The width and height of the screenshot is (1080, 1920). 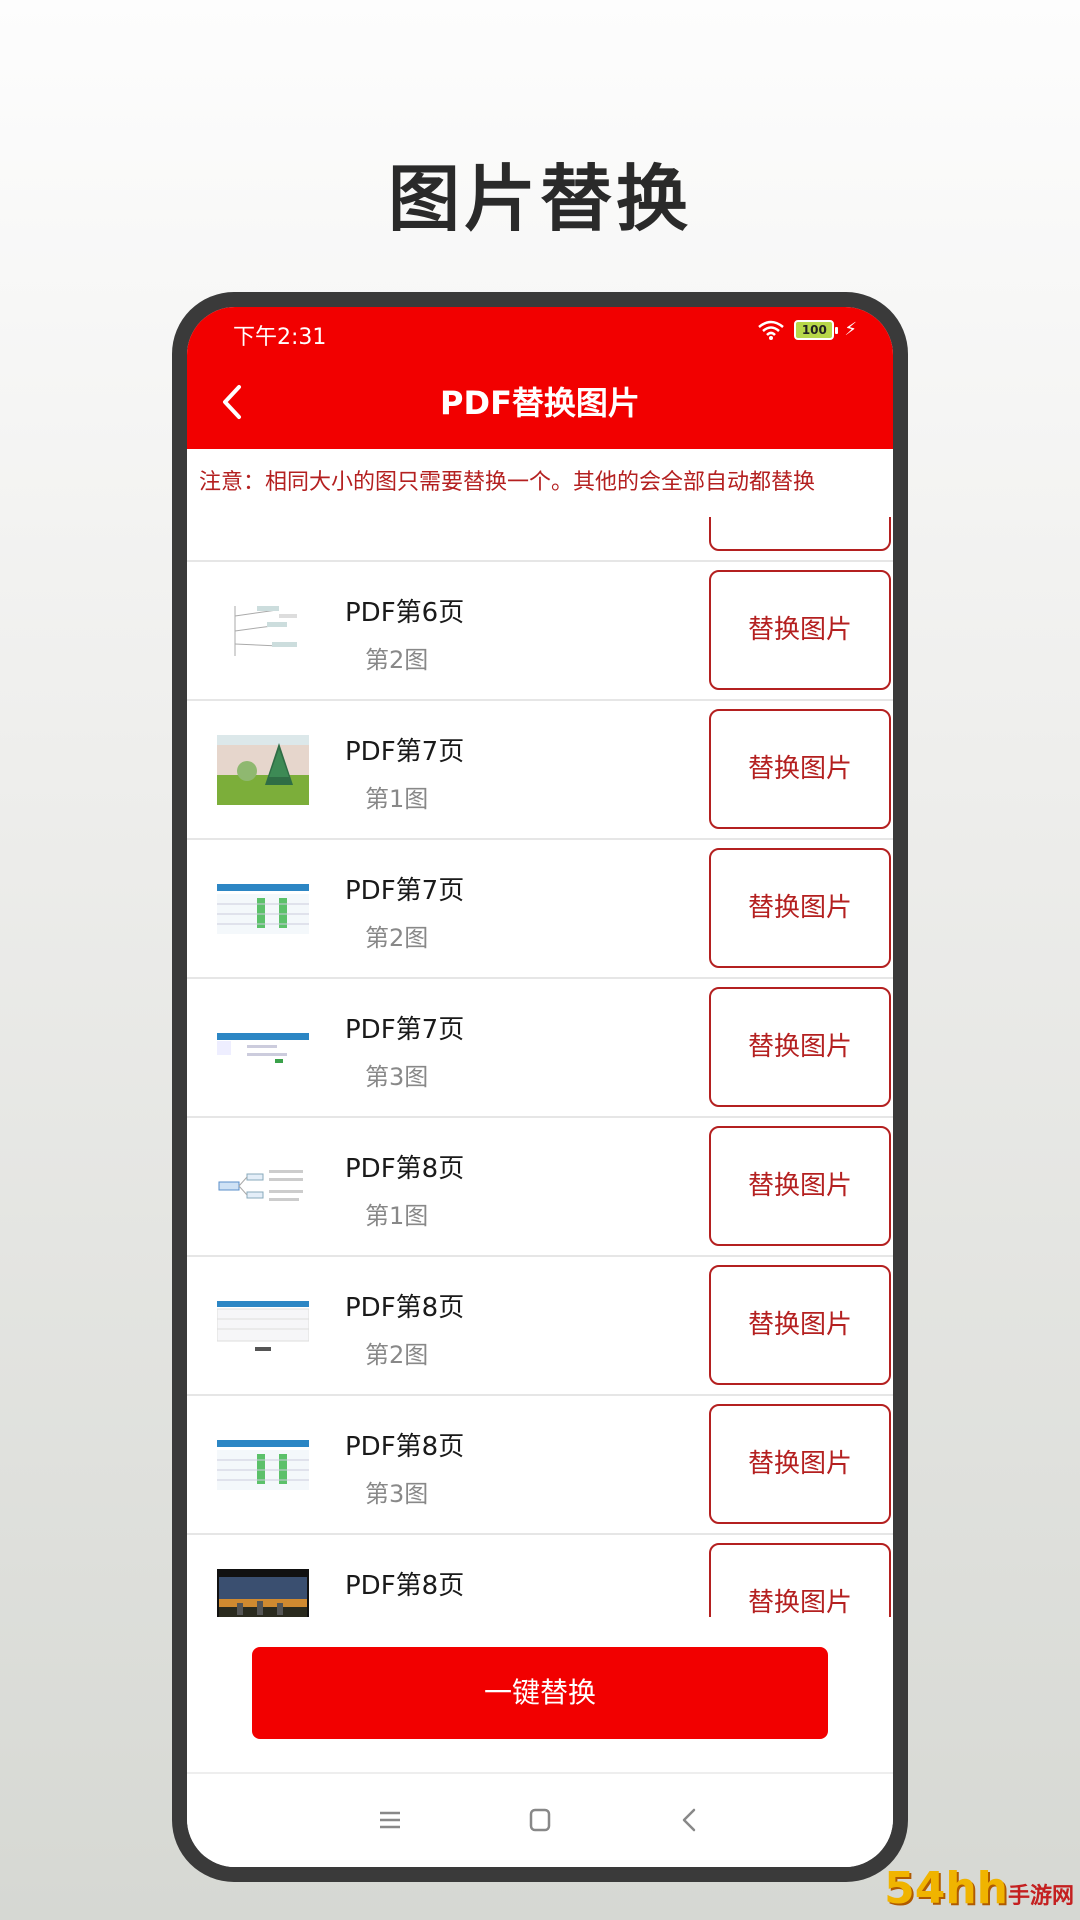 What do you see at coordinates (800, 534) in the screenshot?
I see `replace-image-button` at bounding box center [800, 534].